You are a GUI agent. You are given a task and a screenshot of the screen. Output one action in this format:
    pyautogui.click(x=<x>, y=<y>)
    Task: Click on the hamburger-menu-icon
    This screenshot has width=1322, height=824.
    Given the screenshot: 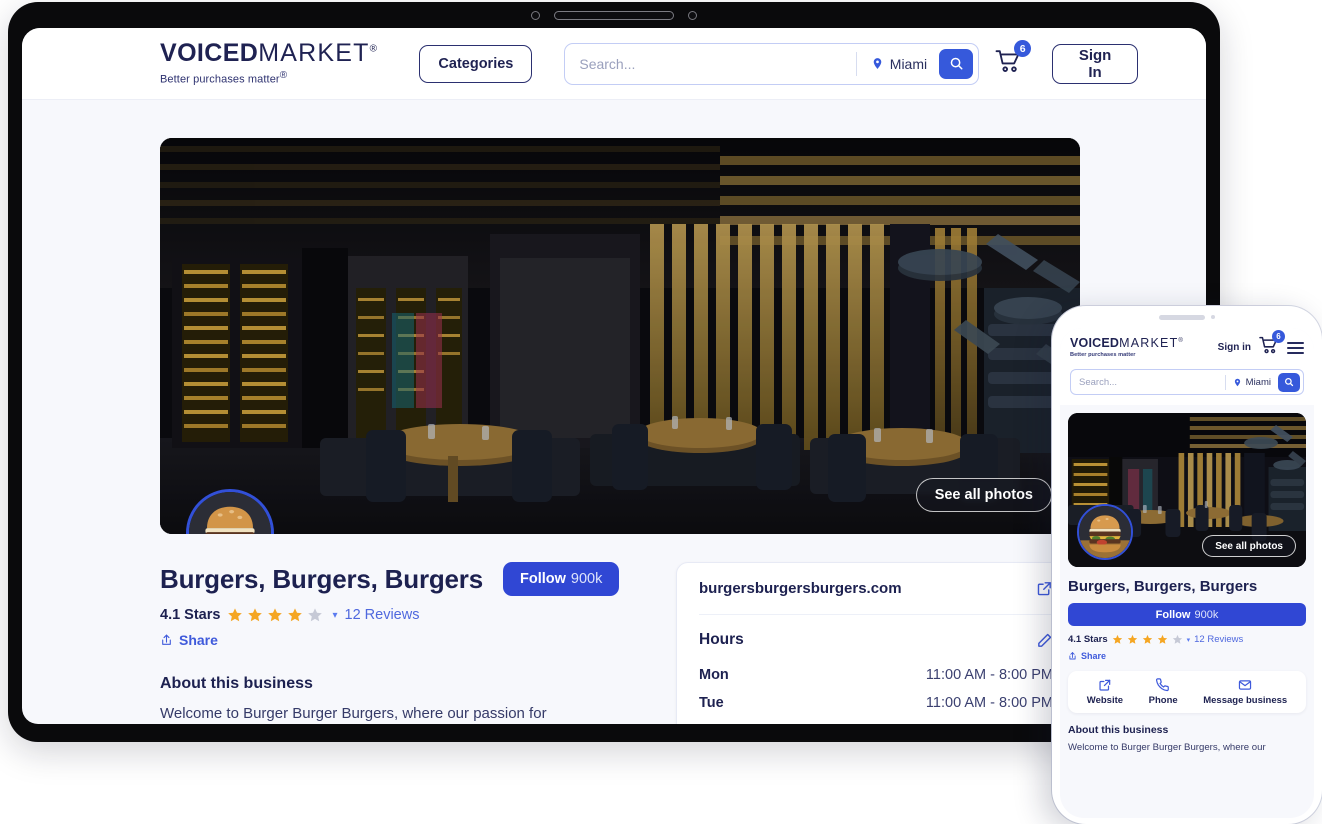 What is the action you would take?
    pyautogui.click(x=1295, y=347)
    